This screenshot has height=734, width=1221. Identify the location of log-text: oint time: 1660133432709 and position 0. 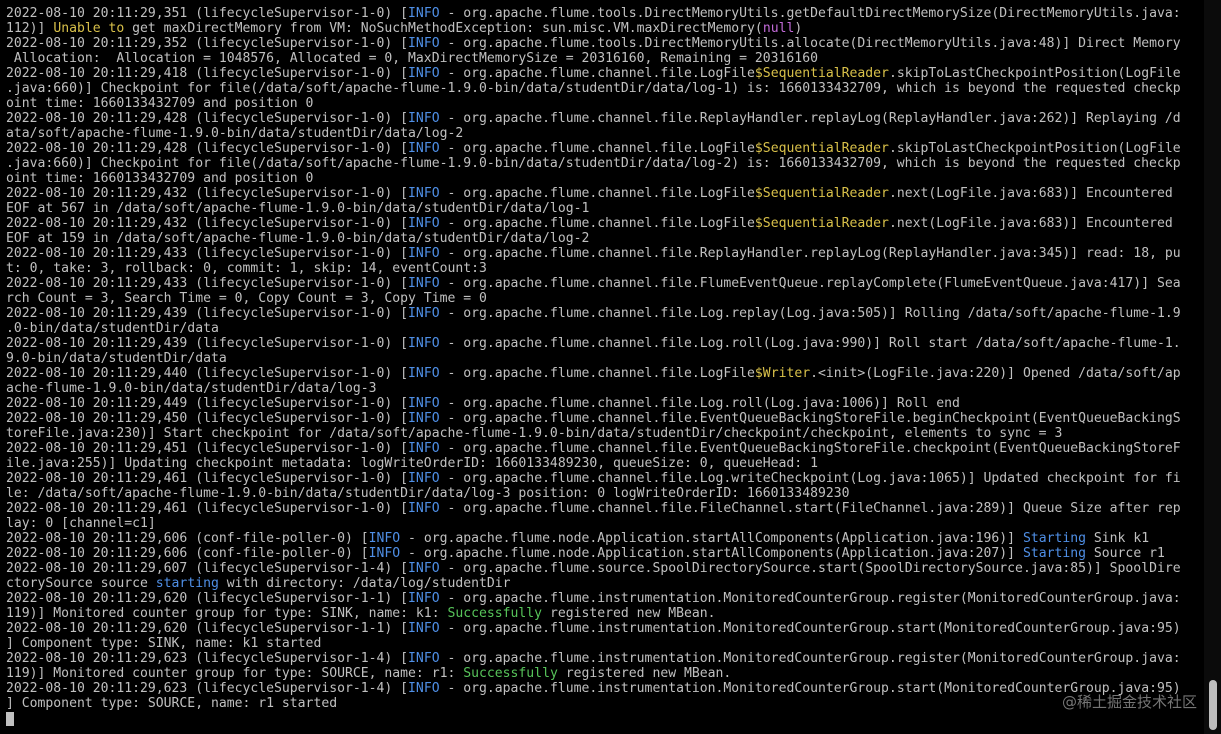
(160, 178).